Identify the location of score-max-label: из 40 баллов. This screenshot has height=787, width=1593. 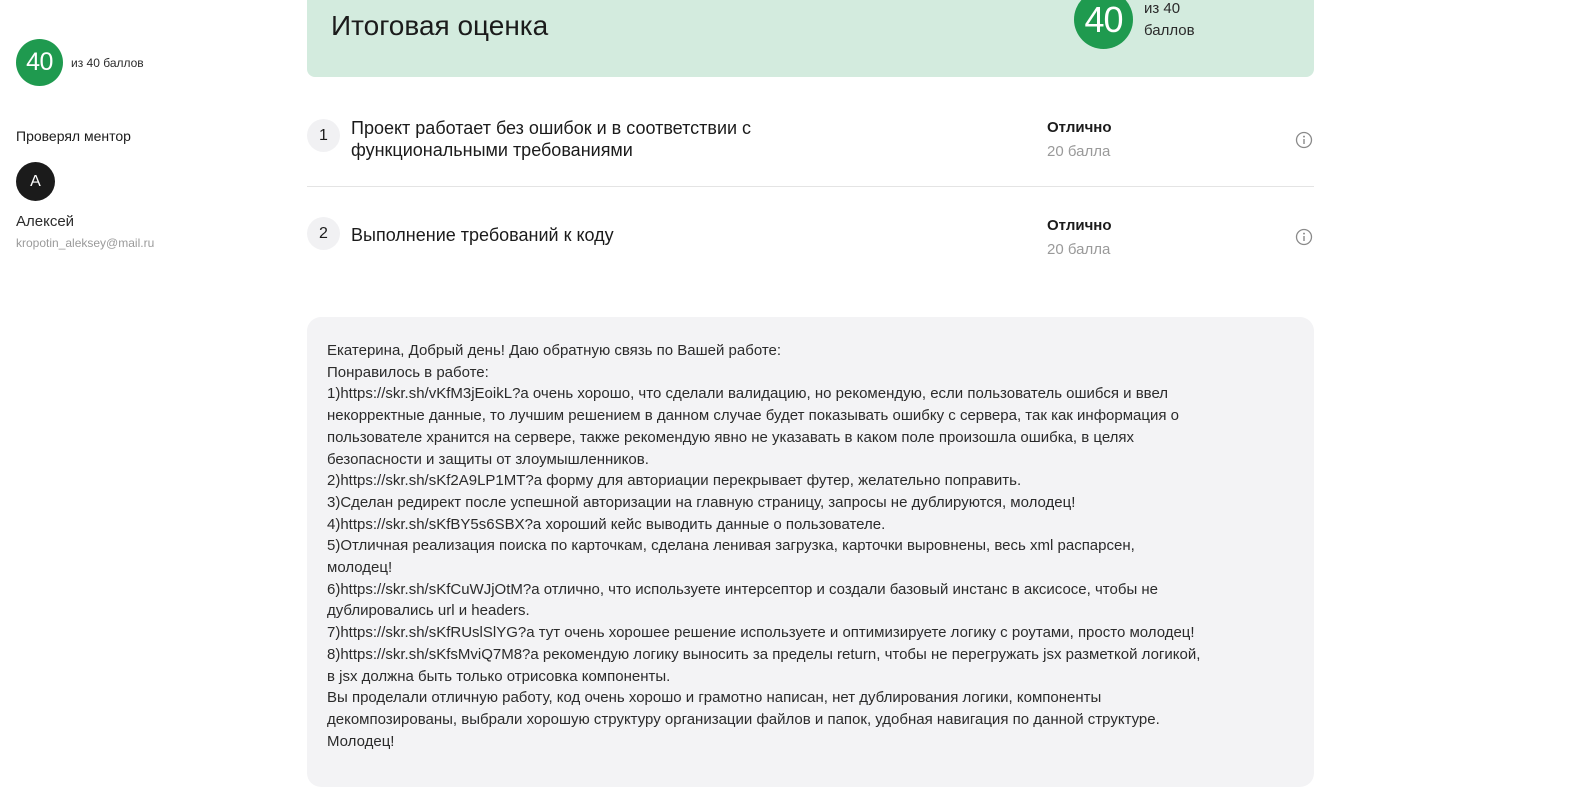
(107, 62).